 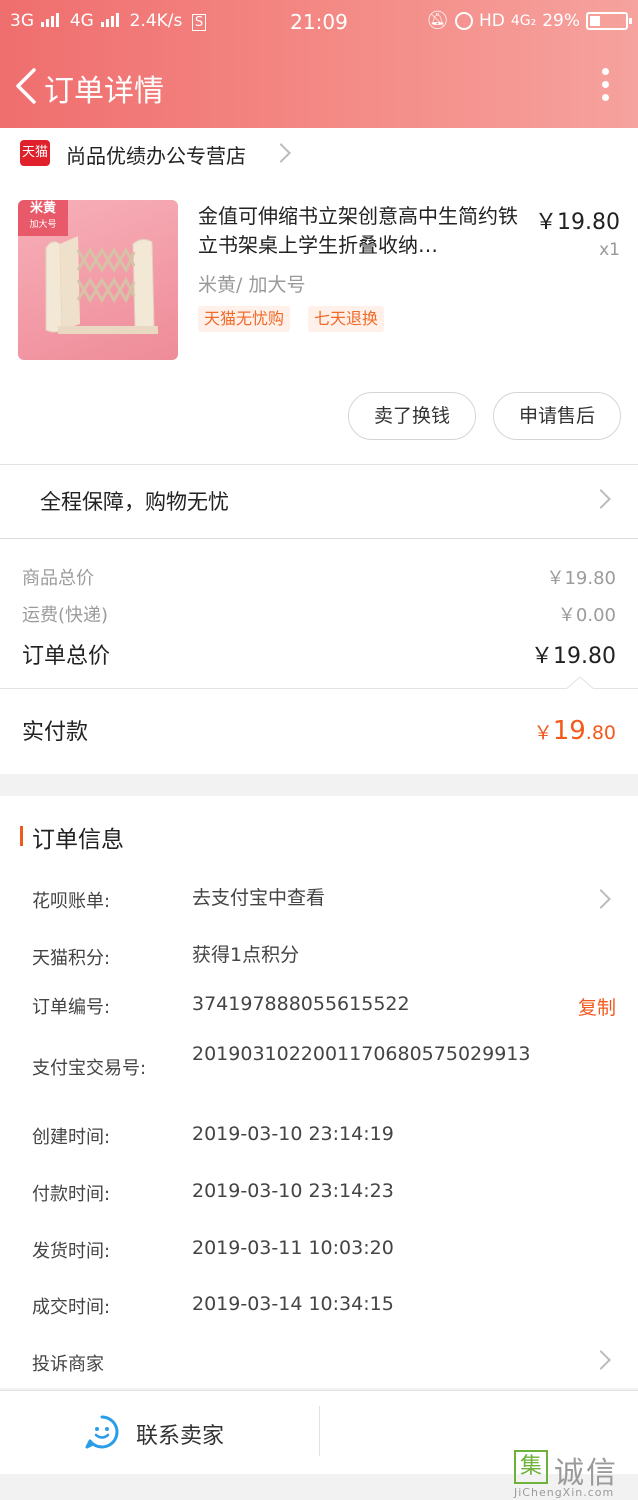 I want to click on product-price: ￥19.80, so click(x=577, y=222).